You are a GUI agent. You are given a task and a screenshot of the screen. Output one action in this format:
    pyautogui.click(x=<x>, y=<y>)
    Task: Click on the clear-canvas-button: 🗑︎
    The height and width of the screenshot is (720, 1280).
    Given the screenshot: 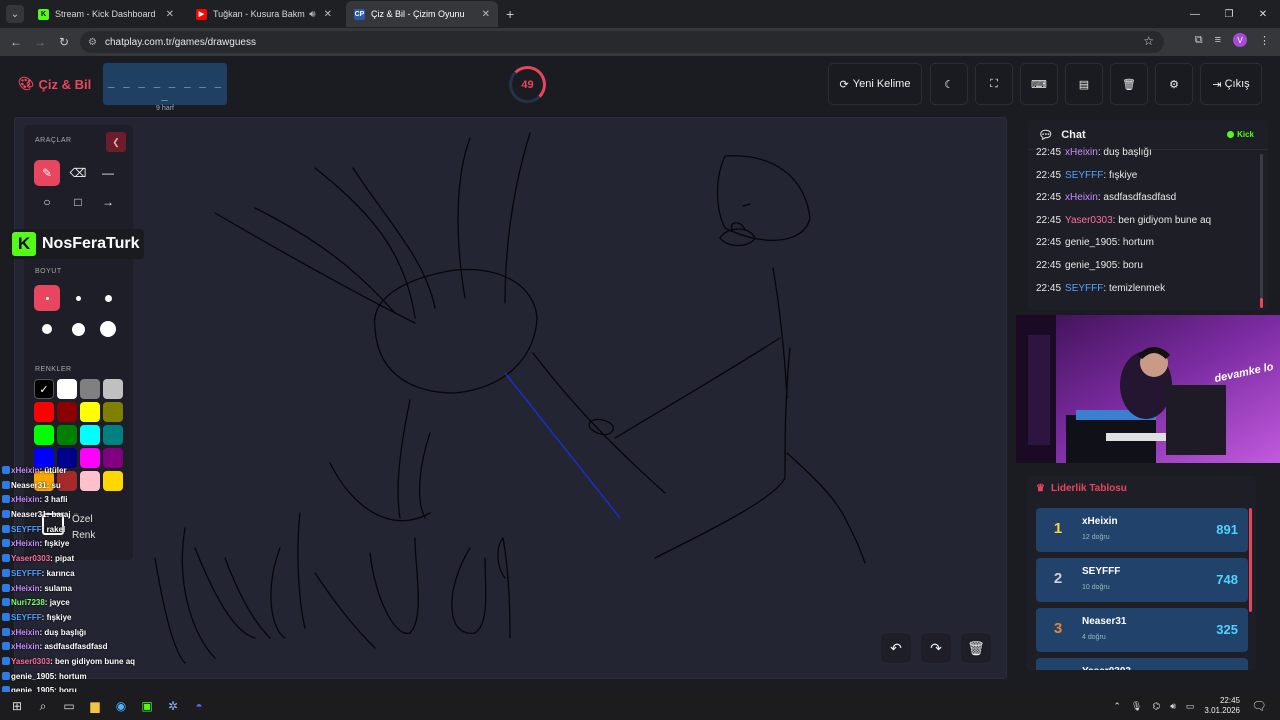 What is the action you would take?
    pyautogui.click(x=976, y=648)
    